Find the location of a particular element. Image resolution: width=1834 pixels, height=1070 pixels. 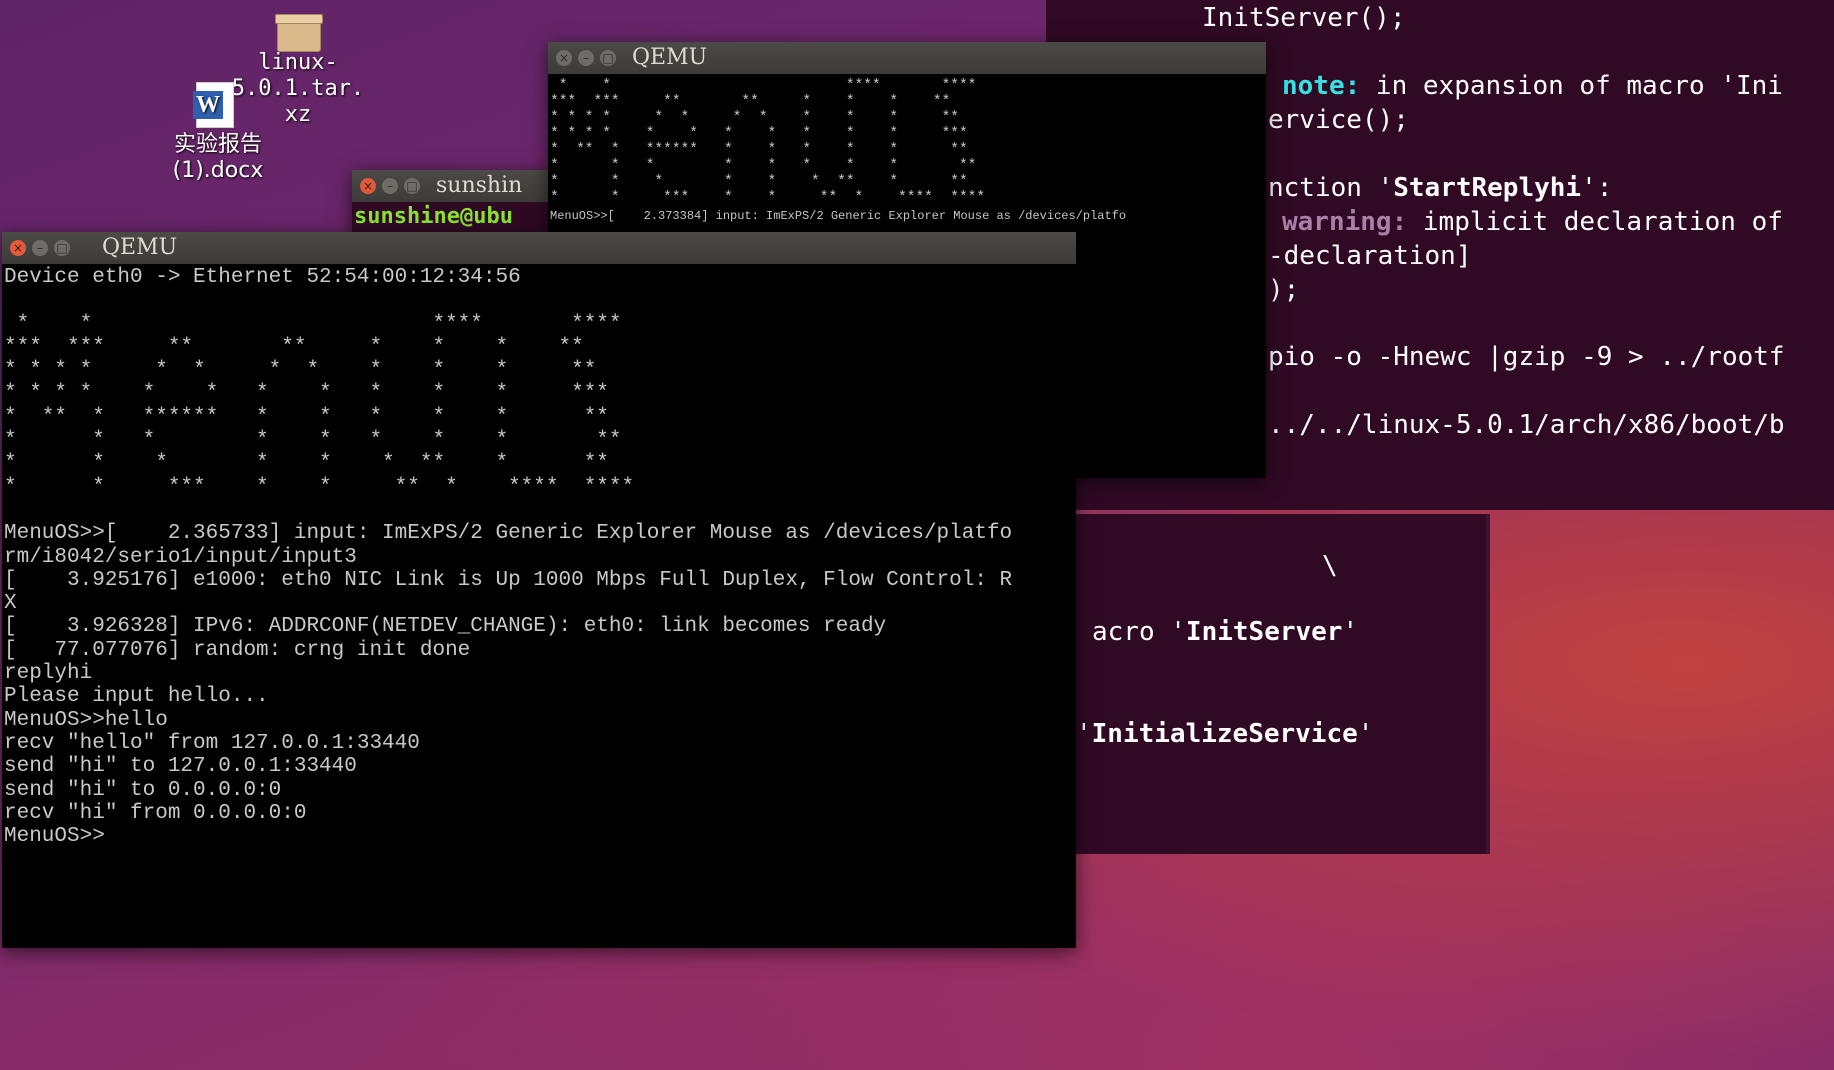

console-line: X is located at coordinates (10, 604).